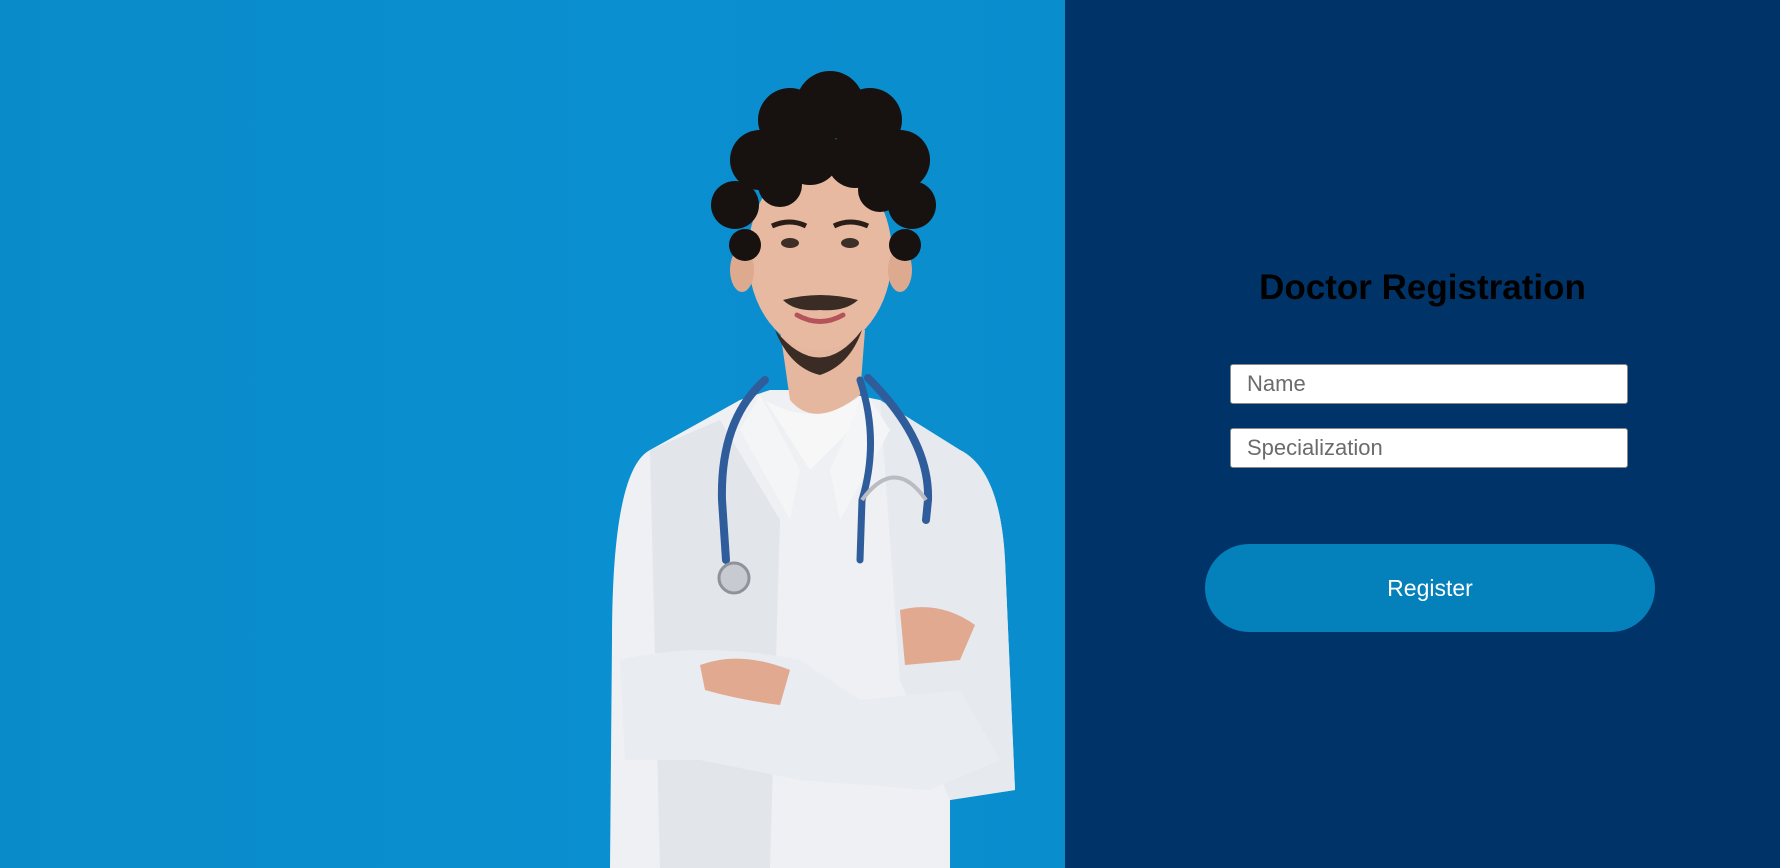 Image resolution: width=1780 pixels, height=868 pixels. I want to click on name-input, so click(1429, 384).